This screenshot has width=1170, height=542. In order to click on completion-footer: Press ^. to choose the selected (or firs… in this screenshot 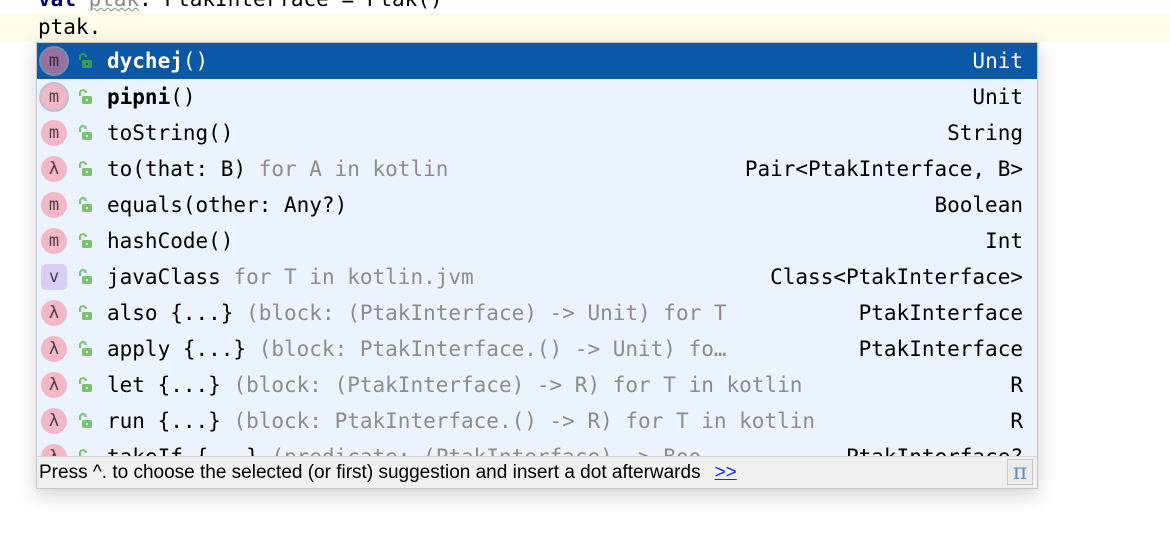, I will do `click(537, 472)`.